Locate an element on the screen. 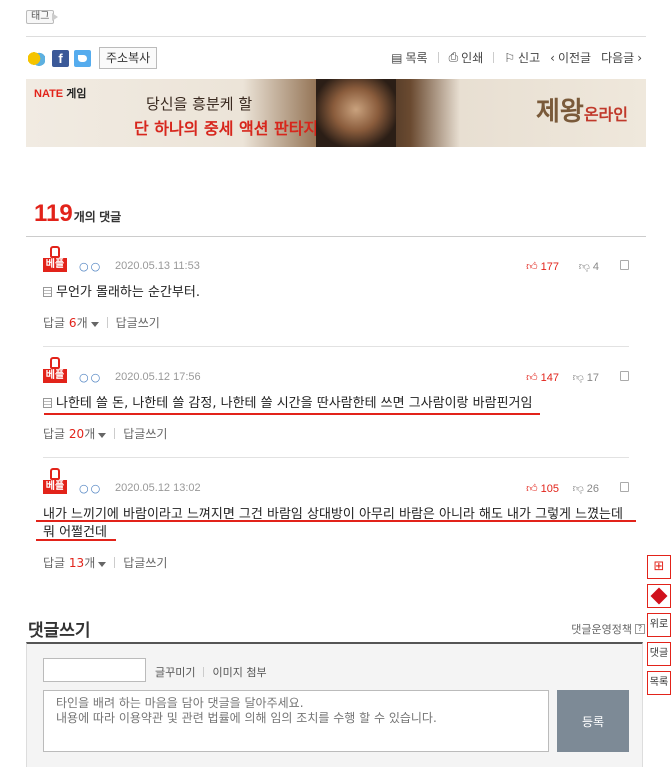 Image resolution: width=671 pixels, height=780 pixels. nate-cube-button is located at coordinates (659, 596).